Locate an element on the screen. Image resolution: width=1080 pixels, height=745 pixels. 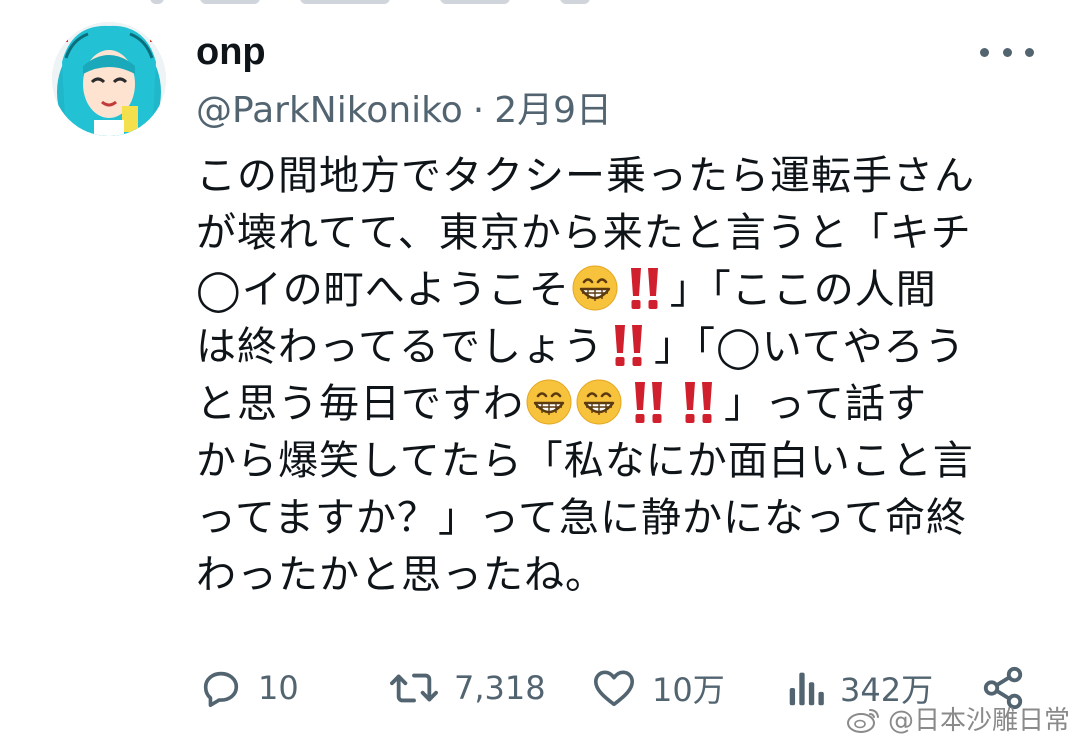
watermark: @日本沙雕日常 is located at coordinates (958, 718).